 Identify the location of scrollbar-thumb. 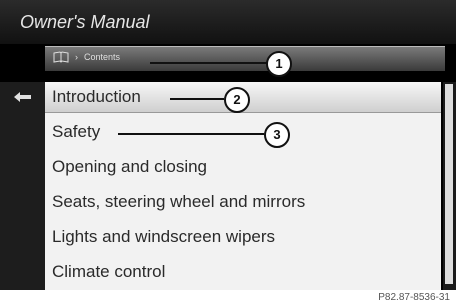
(449, 184).